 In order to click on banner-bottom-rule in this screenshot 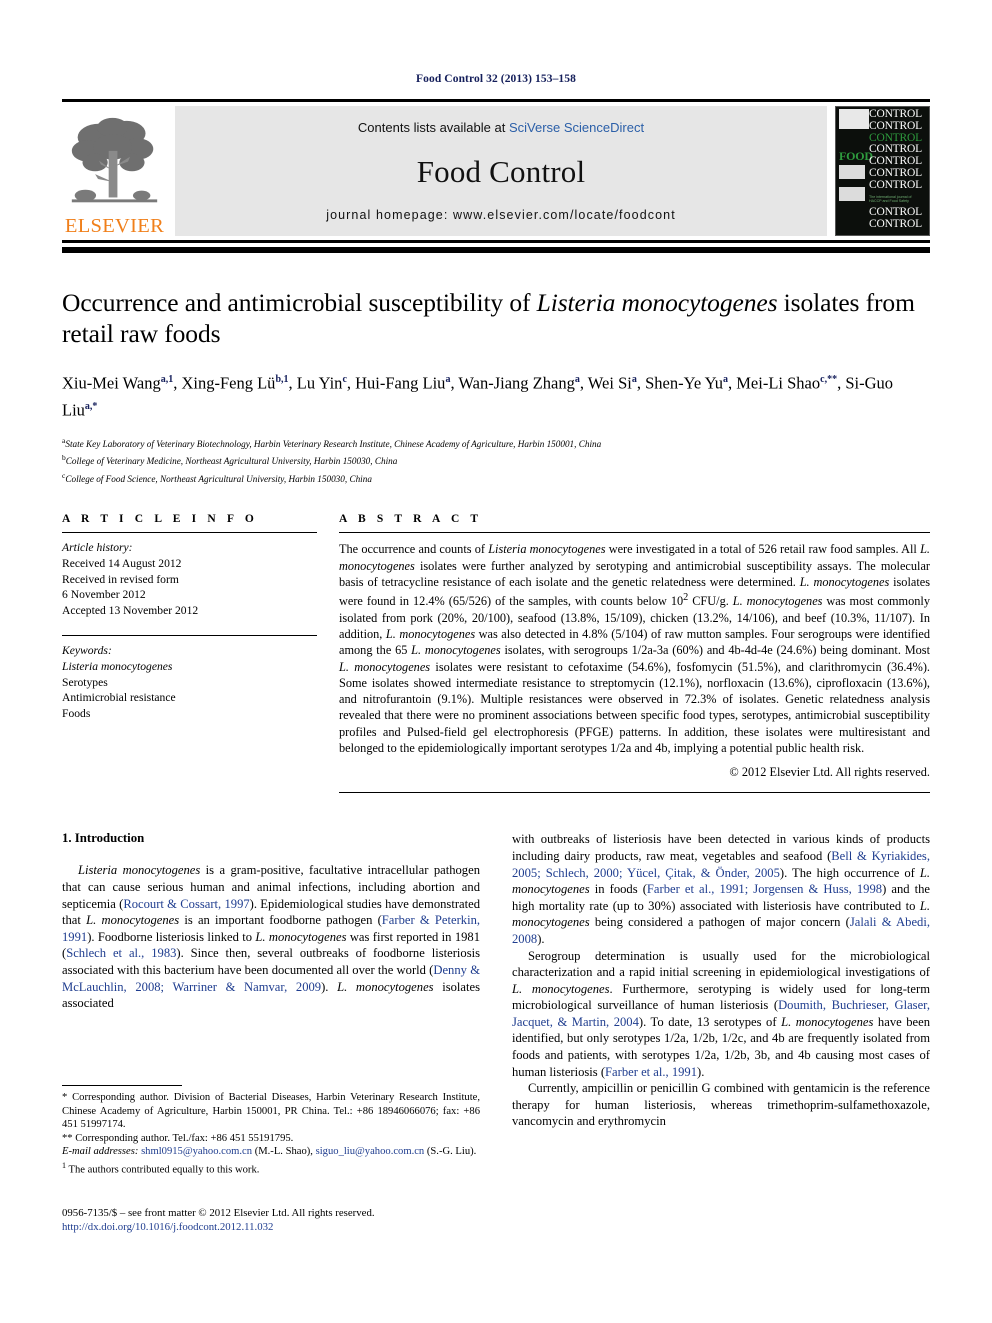, I will do `click(496, 250)`.